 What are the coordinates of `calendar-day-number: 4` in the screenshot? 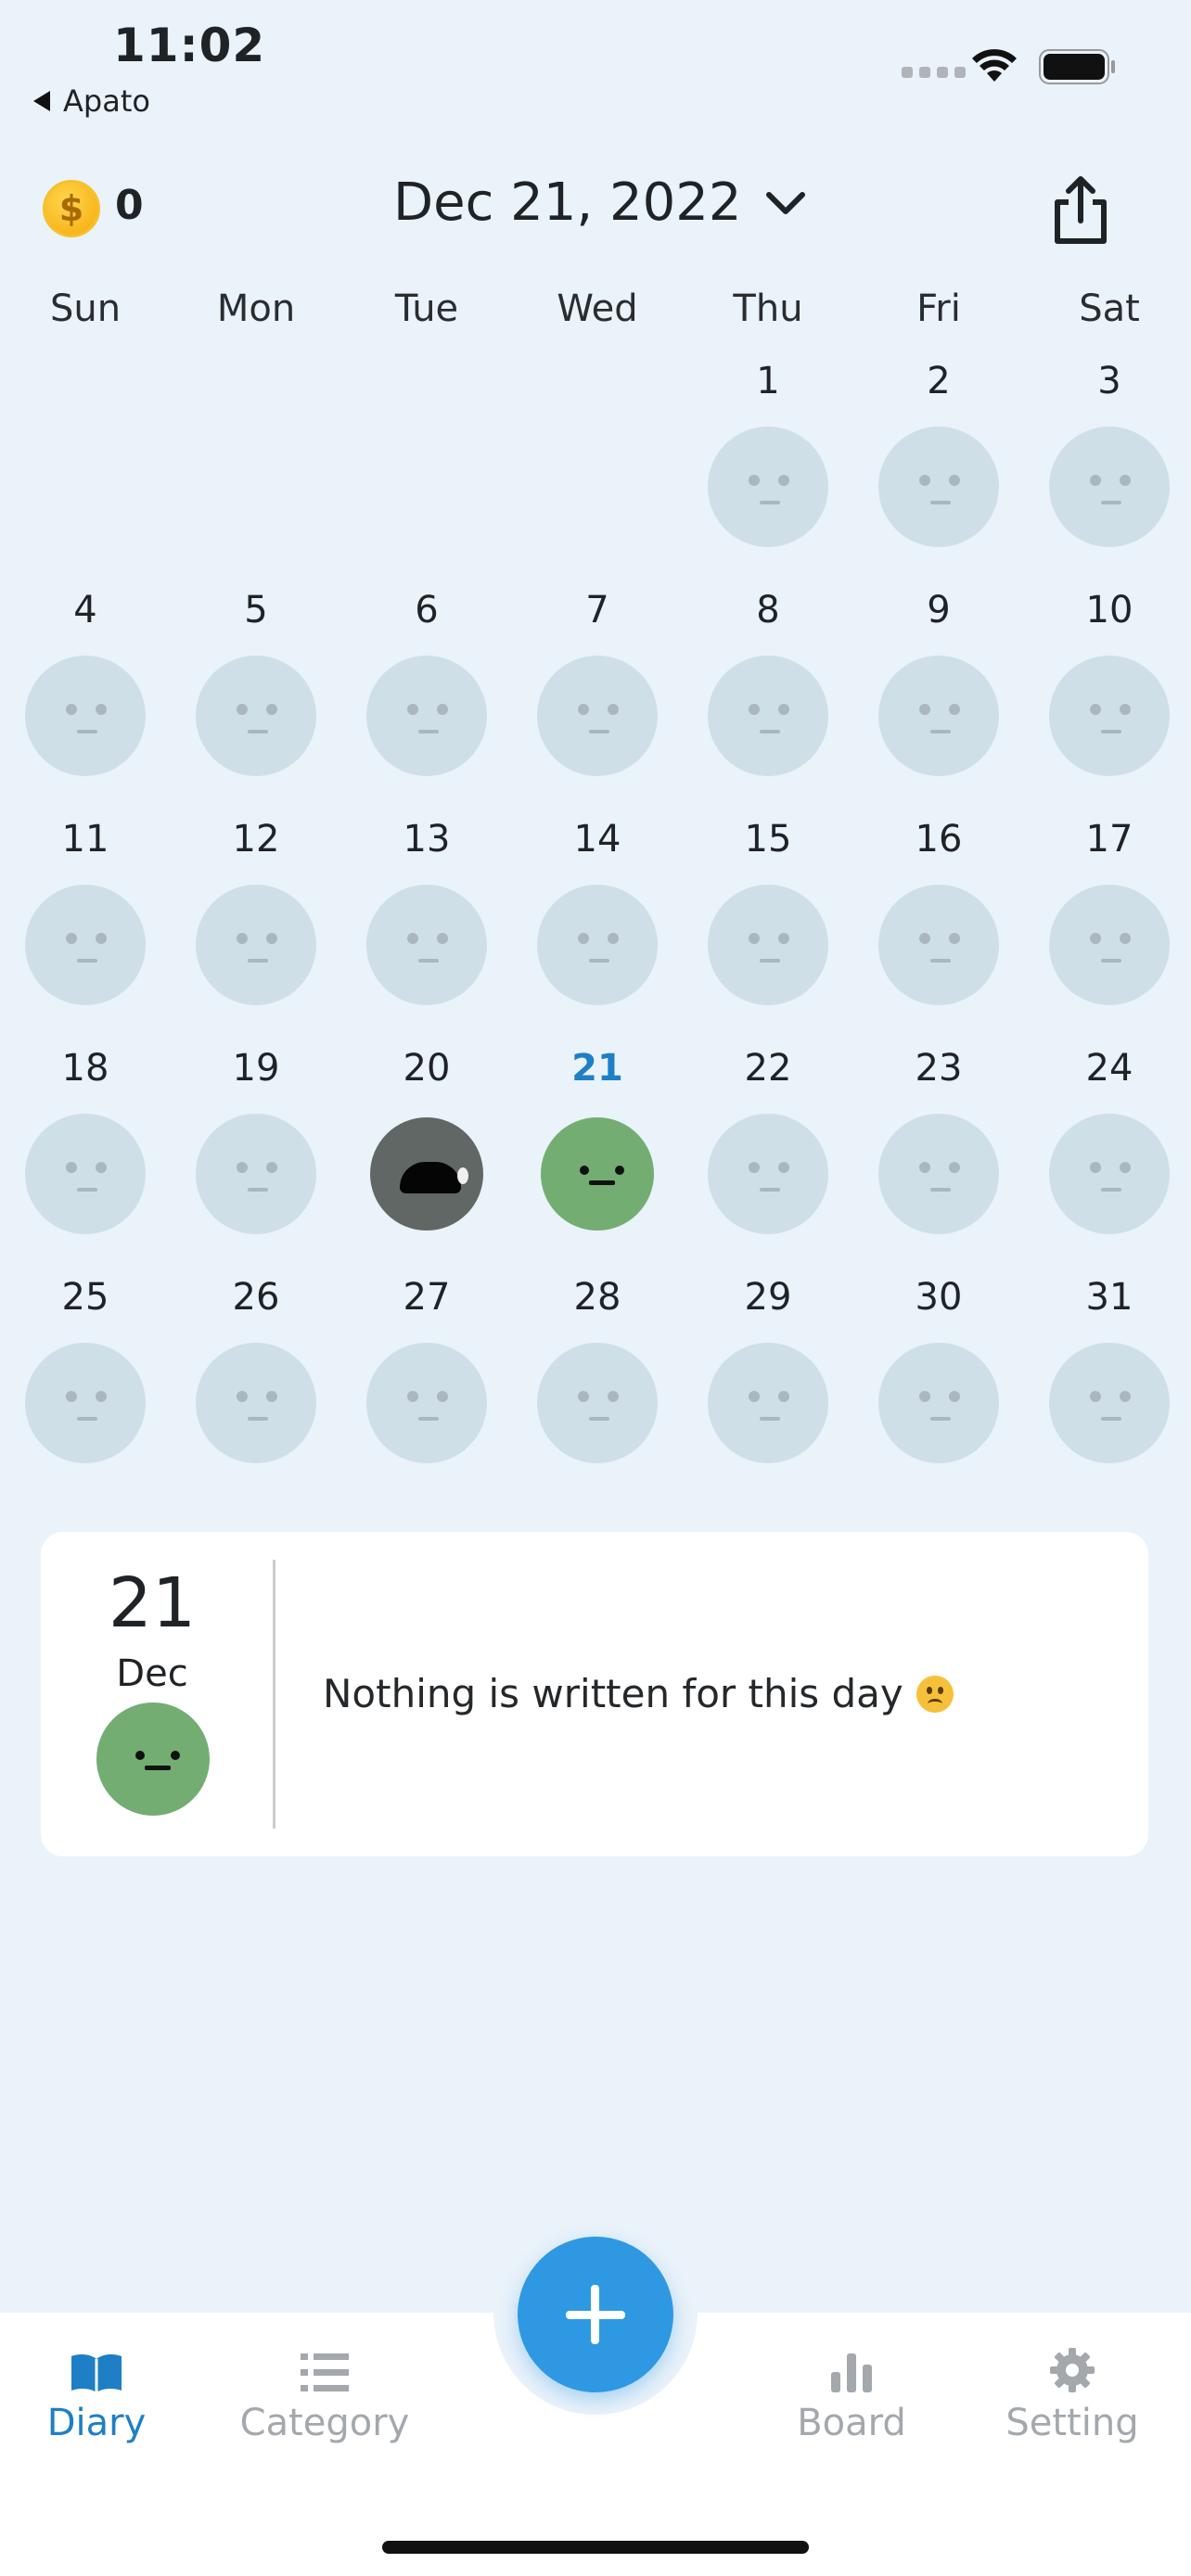 It's located at (85, 610).